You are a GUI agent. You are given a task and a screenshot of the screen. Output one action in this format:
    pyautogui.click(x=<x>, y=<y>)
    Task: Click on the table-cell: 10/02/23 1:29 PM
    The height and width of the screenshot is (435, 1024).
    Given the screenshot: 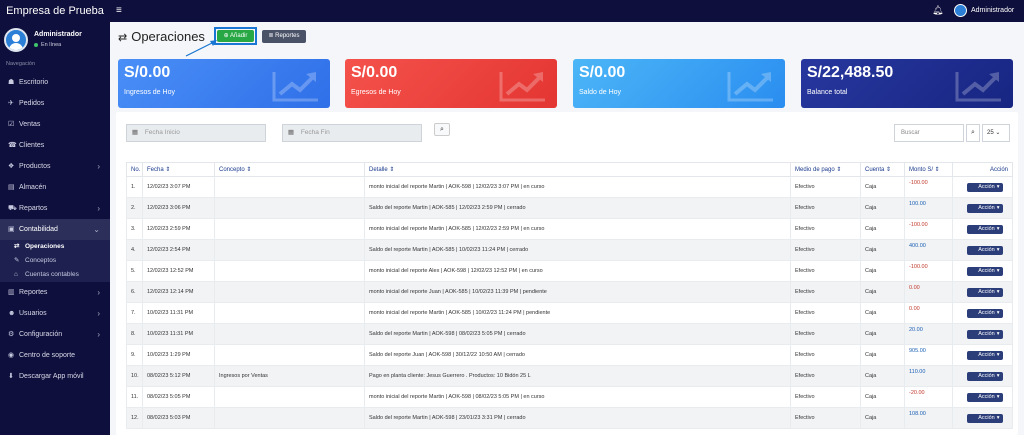 What is the action you would take?
    pyautogui.click(x=178, y=355)
    